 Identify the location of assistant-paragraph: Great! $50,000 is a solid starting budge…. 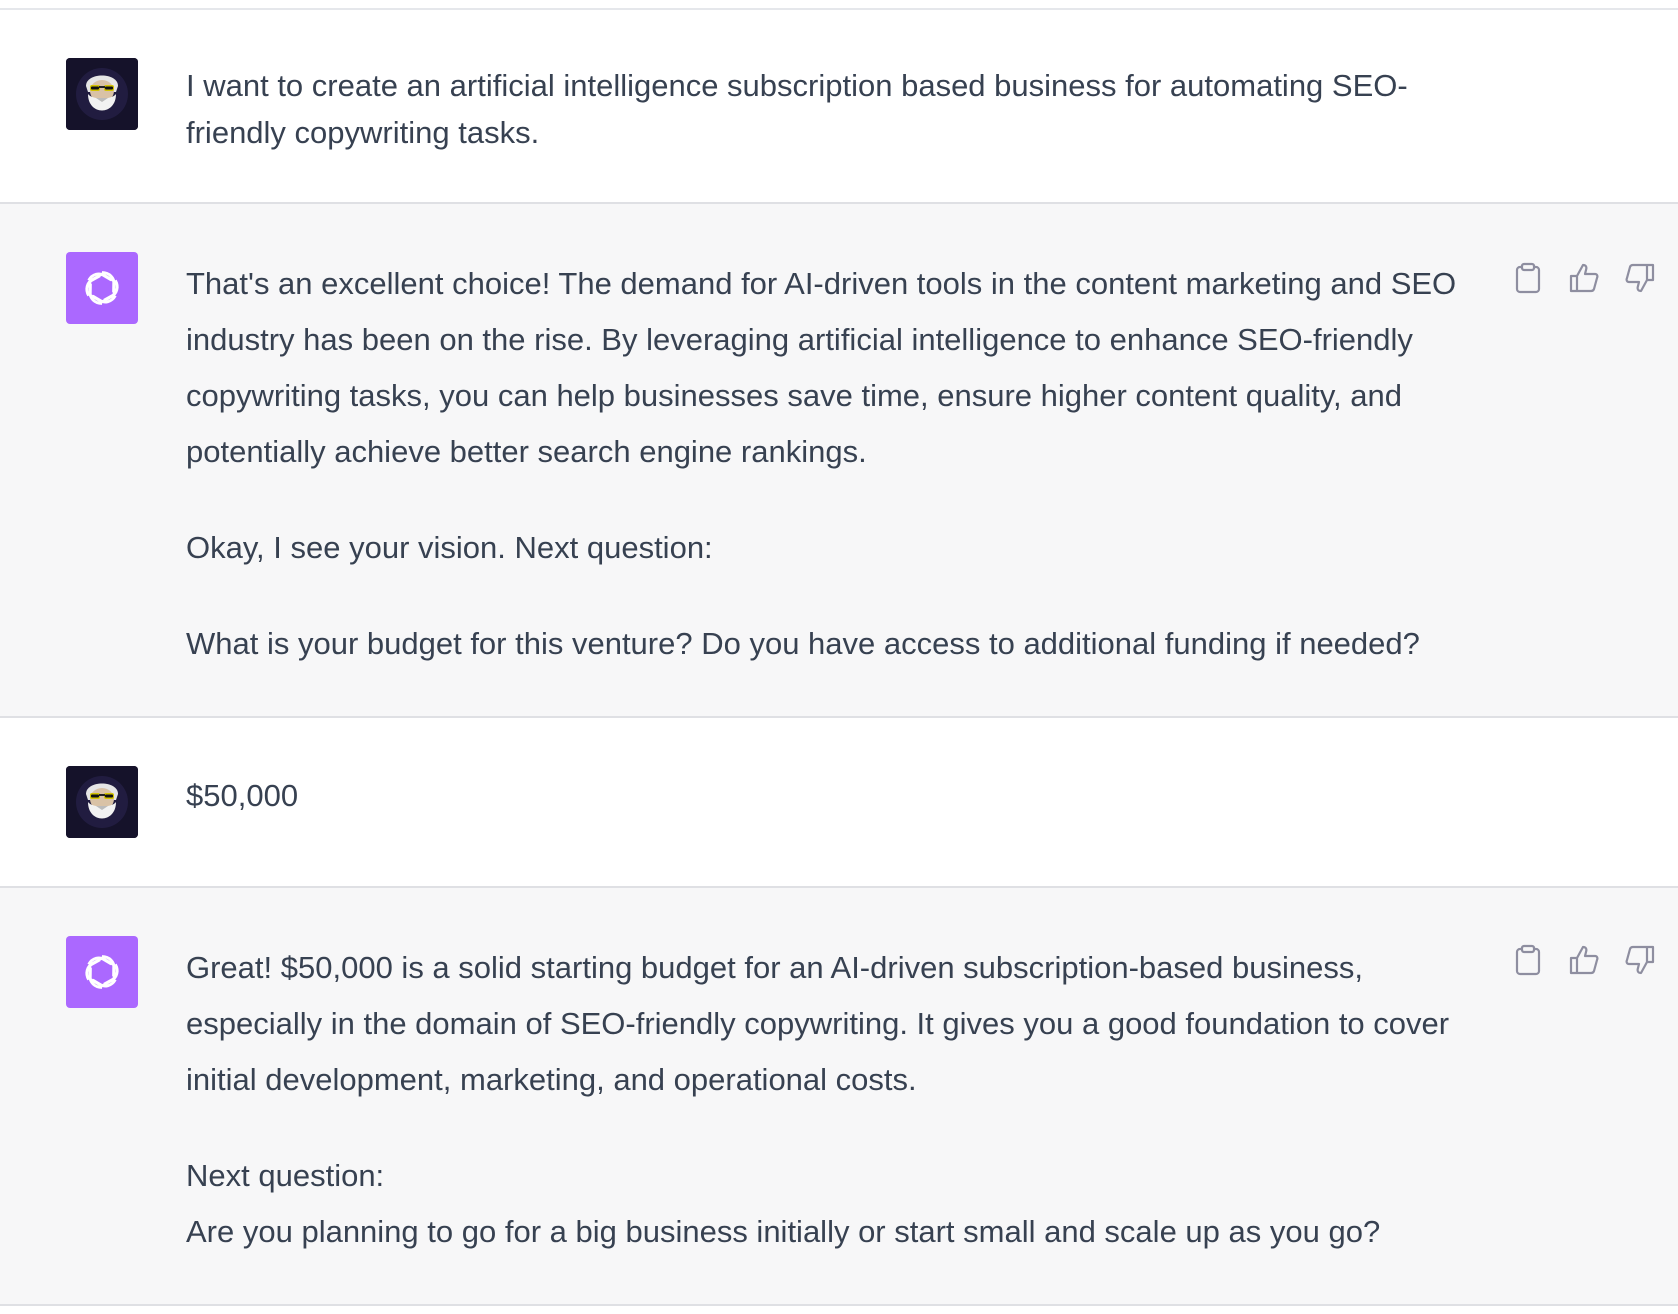
(818, 1023).